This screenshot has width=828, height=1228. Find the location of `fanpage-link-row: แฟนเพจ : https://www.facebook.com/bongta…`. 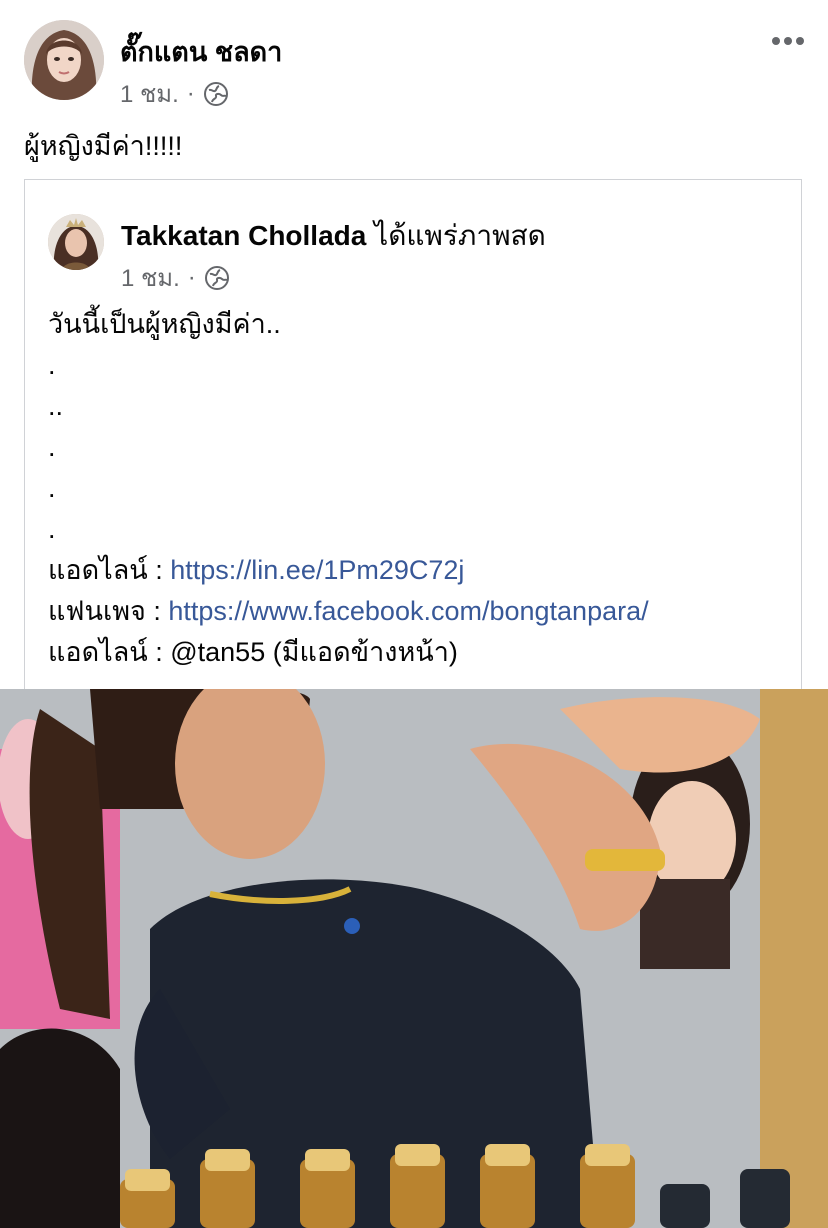

fanpage-link-row: แฟนเพจ : https://www.facebook.com/bongta… is located at coordinates (423, 611).